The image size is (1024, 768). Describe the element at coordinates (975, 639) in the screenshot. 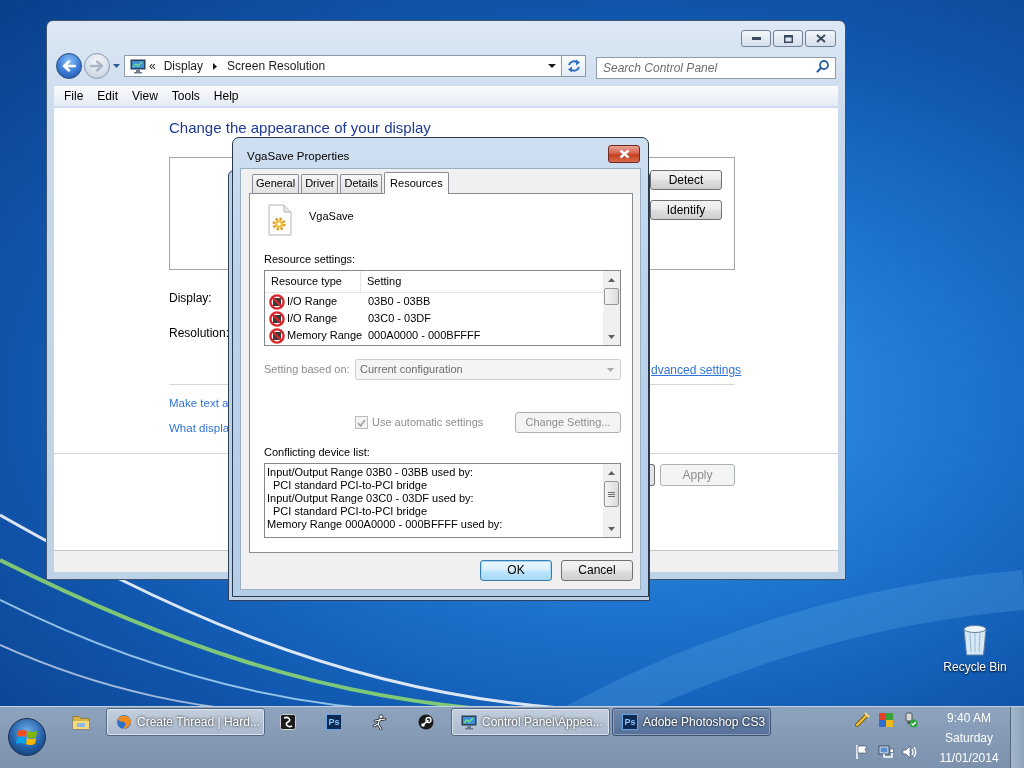

I see `trash-bin-icon` at that location.